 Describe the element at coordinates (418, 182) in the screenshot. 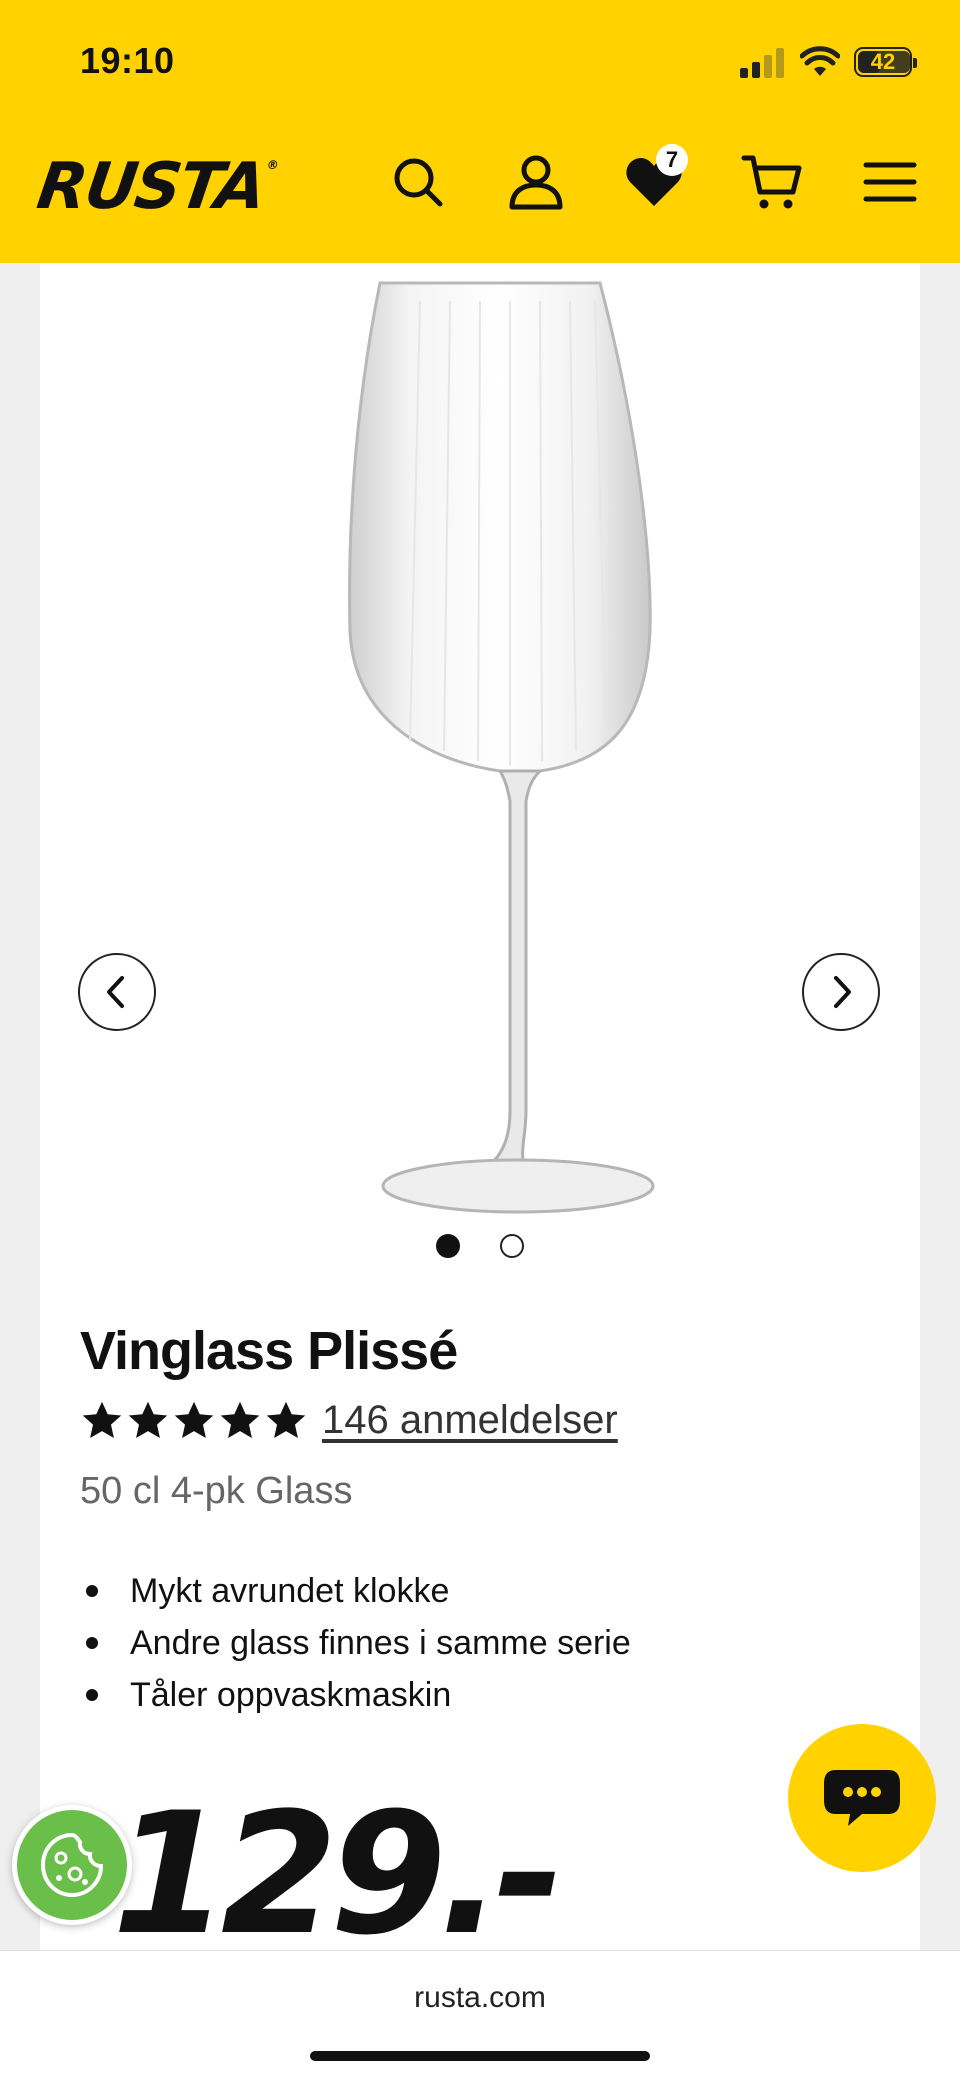

I see `search-icon` at that location.